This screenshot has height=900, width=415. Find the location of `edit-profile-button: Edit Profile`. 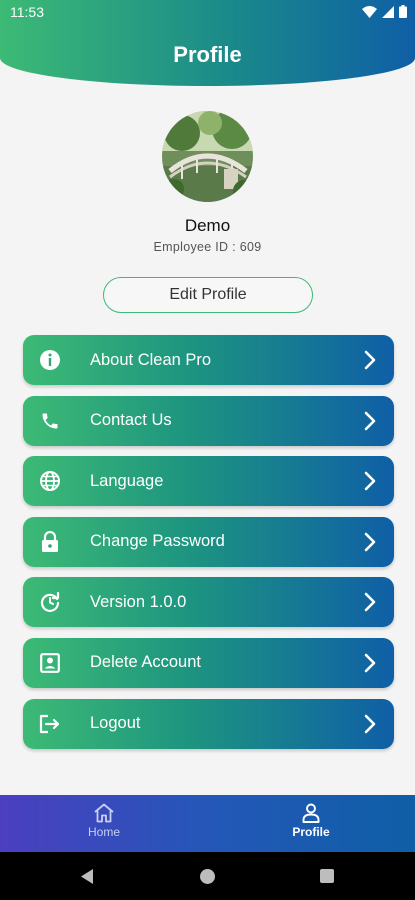

edit-profile-button: Edit Profile is located at coordinates (208, 295).